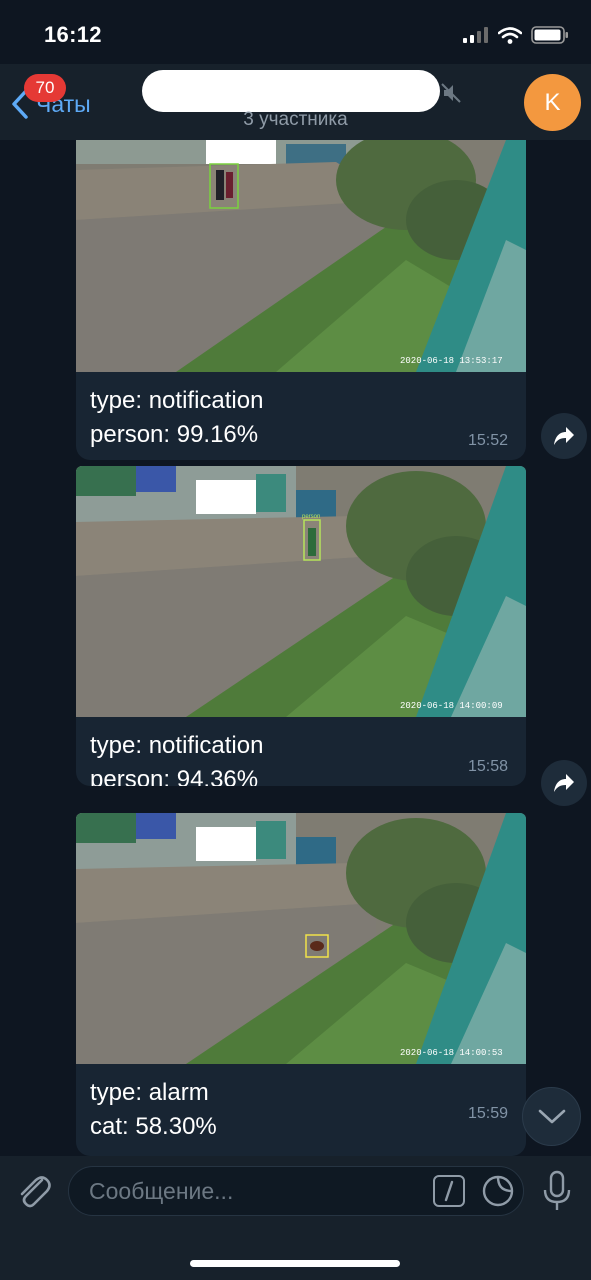 The width and height of the screenshot is (591, 1280). Describe the element at coordinates (451, 706) in the screenshot. I see `photo-overlay-timestamp: 2020-06-18 14:00:09` at that location.